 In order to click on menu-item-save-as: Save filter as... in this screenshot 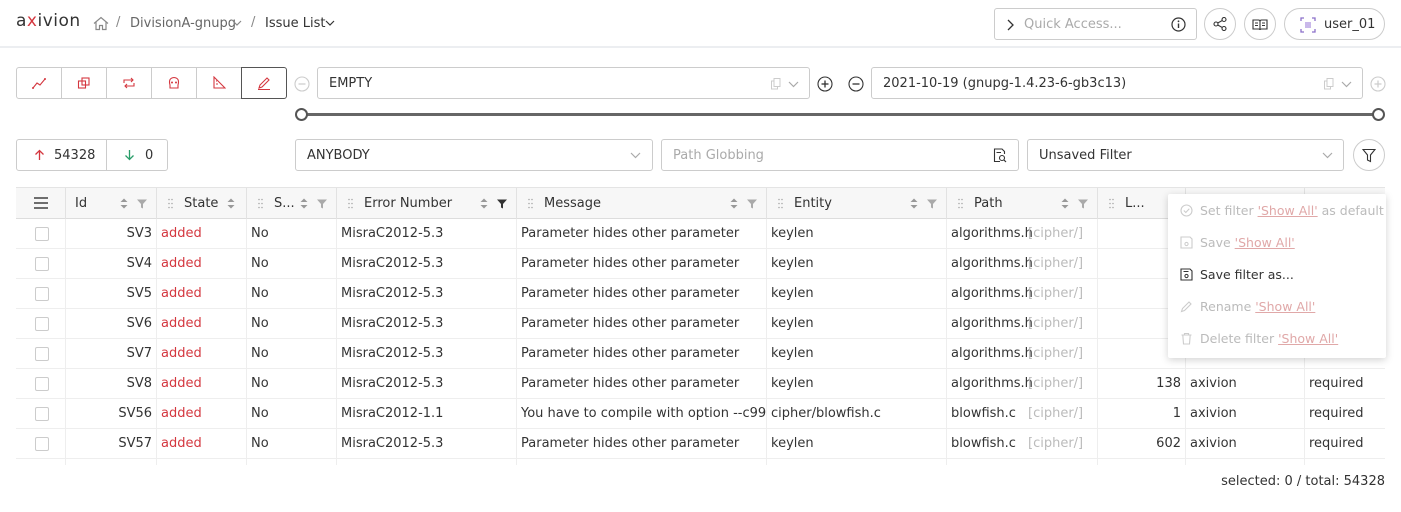, I will do `click(1277, 274)`.